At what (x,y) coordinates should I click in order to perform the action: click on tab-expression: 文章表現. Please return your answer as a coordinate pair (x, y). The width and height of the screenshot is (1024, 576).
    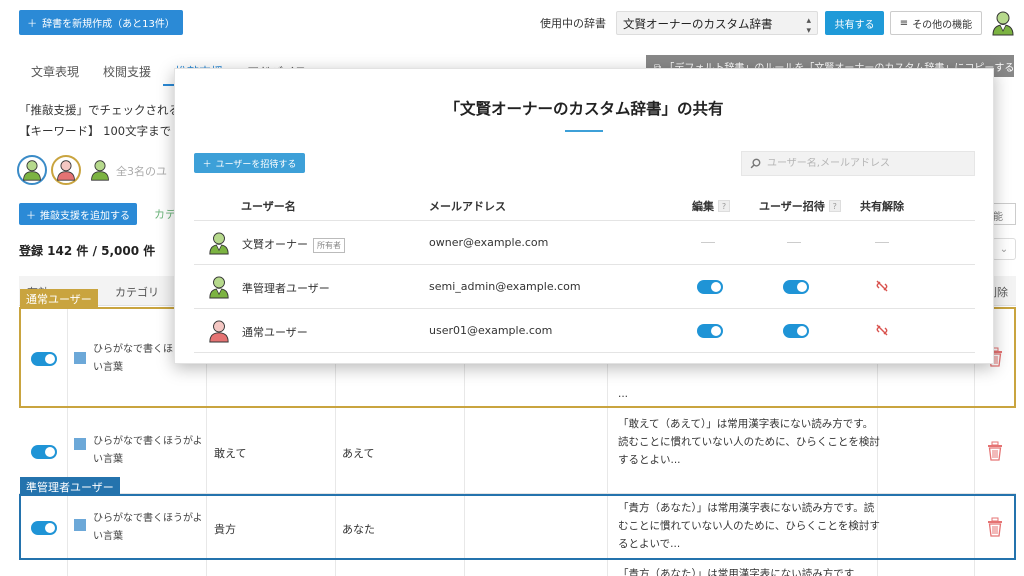
    Looking at the image, I should click on (55, 71).